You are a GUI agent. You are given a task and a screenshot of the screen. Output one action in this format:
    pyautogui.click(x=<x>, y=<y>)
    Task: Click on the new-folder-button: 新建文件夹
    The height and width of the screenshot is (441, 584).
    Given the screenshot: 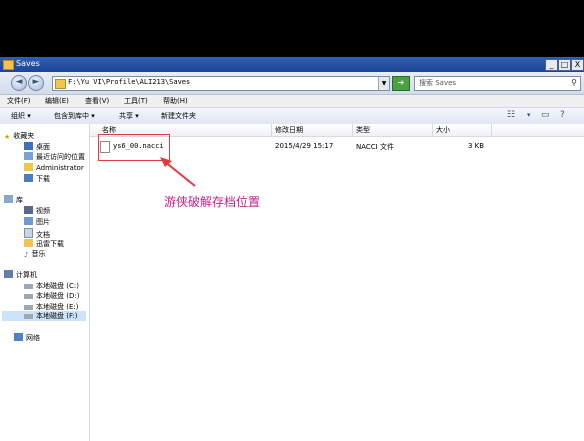 What is the action you would take?
    pyautogui.click(x=178, y=116)
    